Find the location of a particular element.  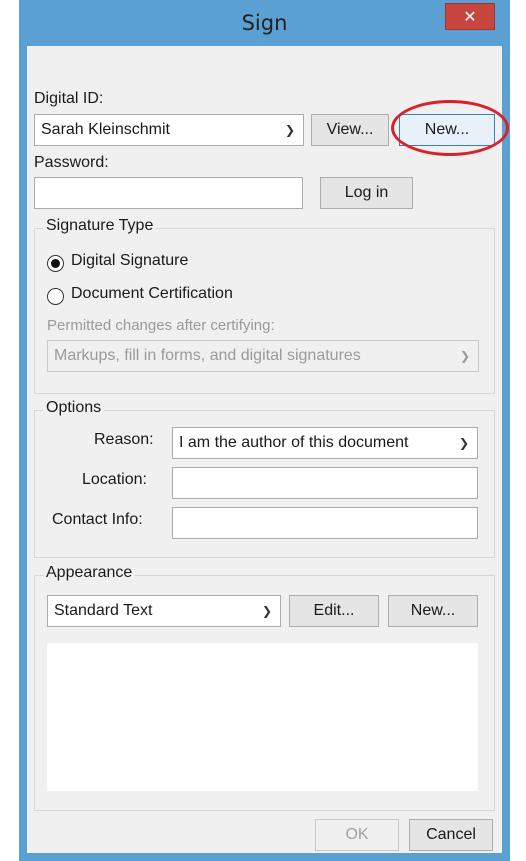

signature-type-legend: Signature Type is located at coordinates (100, 226).